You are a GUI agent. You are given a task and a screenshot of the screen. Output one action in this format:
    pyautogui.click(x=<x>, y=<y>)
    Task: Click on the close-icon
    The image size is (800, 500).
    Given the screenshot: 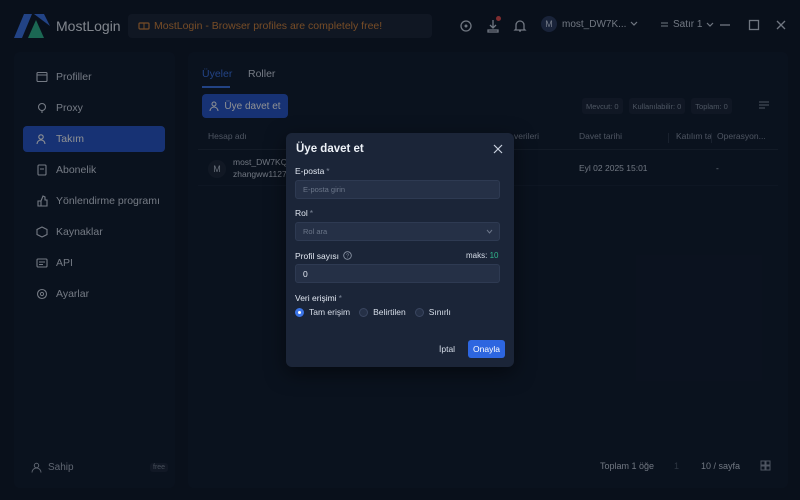 What is the action you would take?
    pyautogui.click(x=498, y=149)
    